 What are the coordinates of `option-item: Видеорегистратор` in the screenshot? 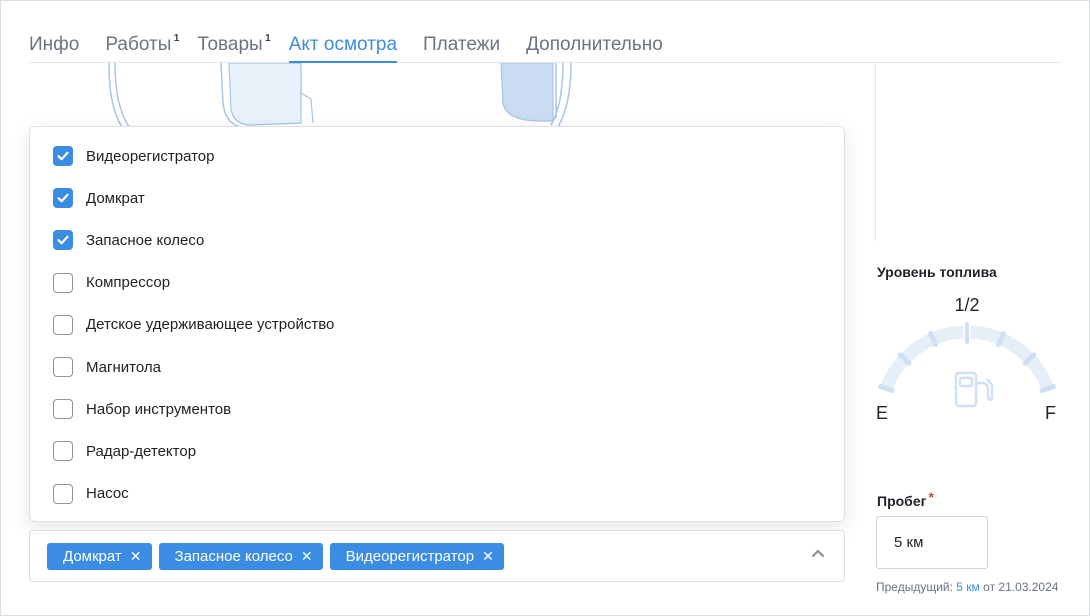 It's located at (437, 156).